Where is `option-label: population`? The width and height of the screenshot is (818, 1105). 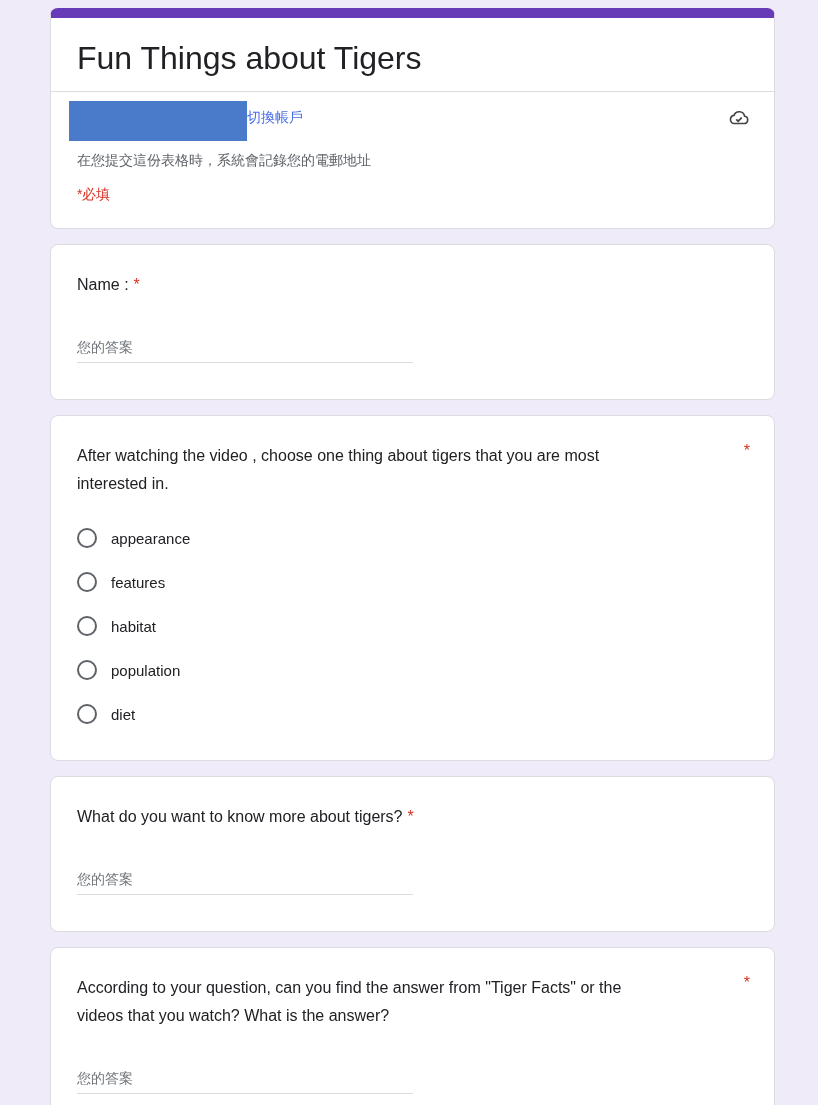
option-label: population is located at coordinates (146, 670).